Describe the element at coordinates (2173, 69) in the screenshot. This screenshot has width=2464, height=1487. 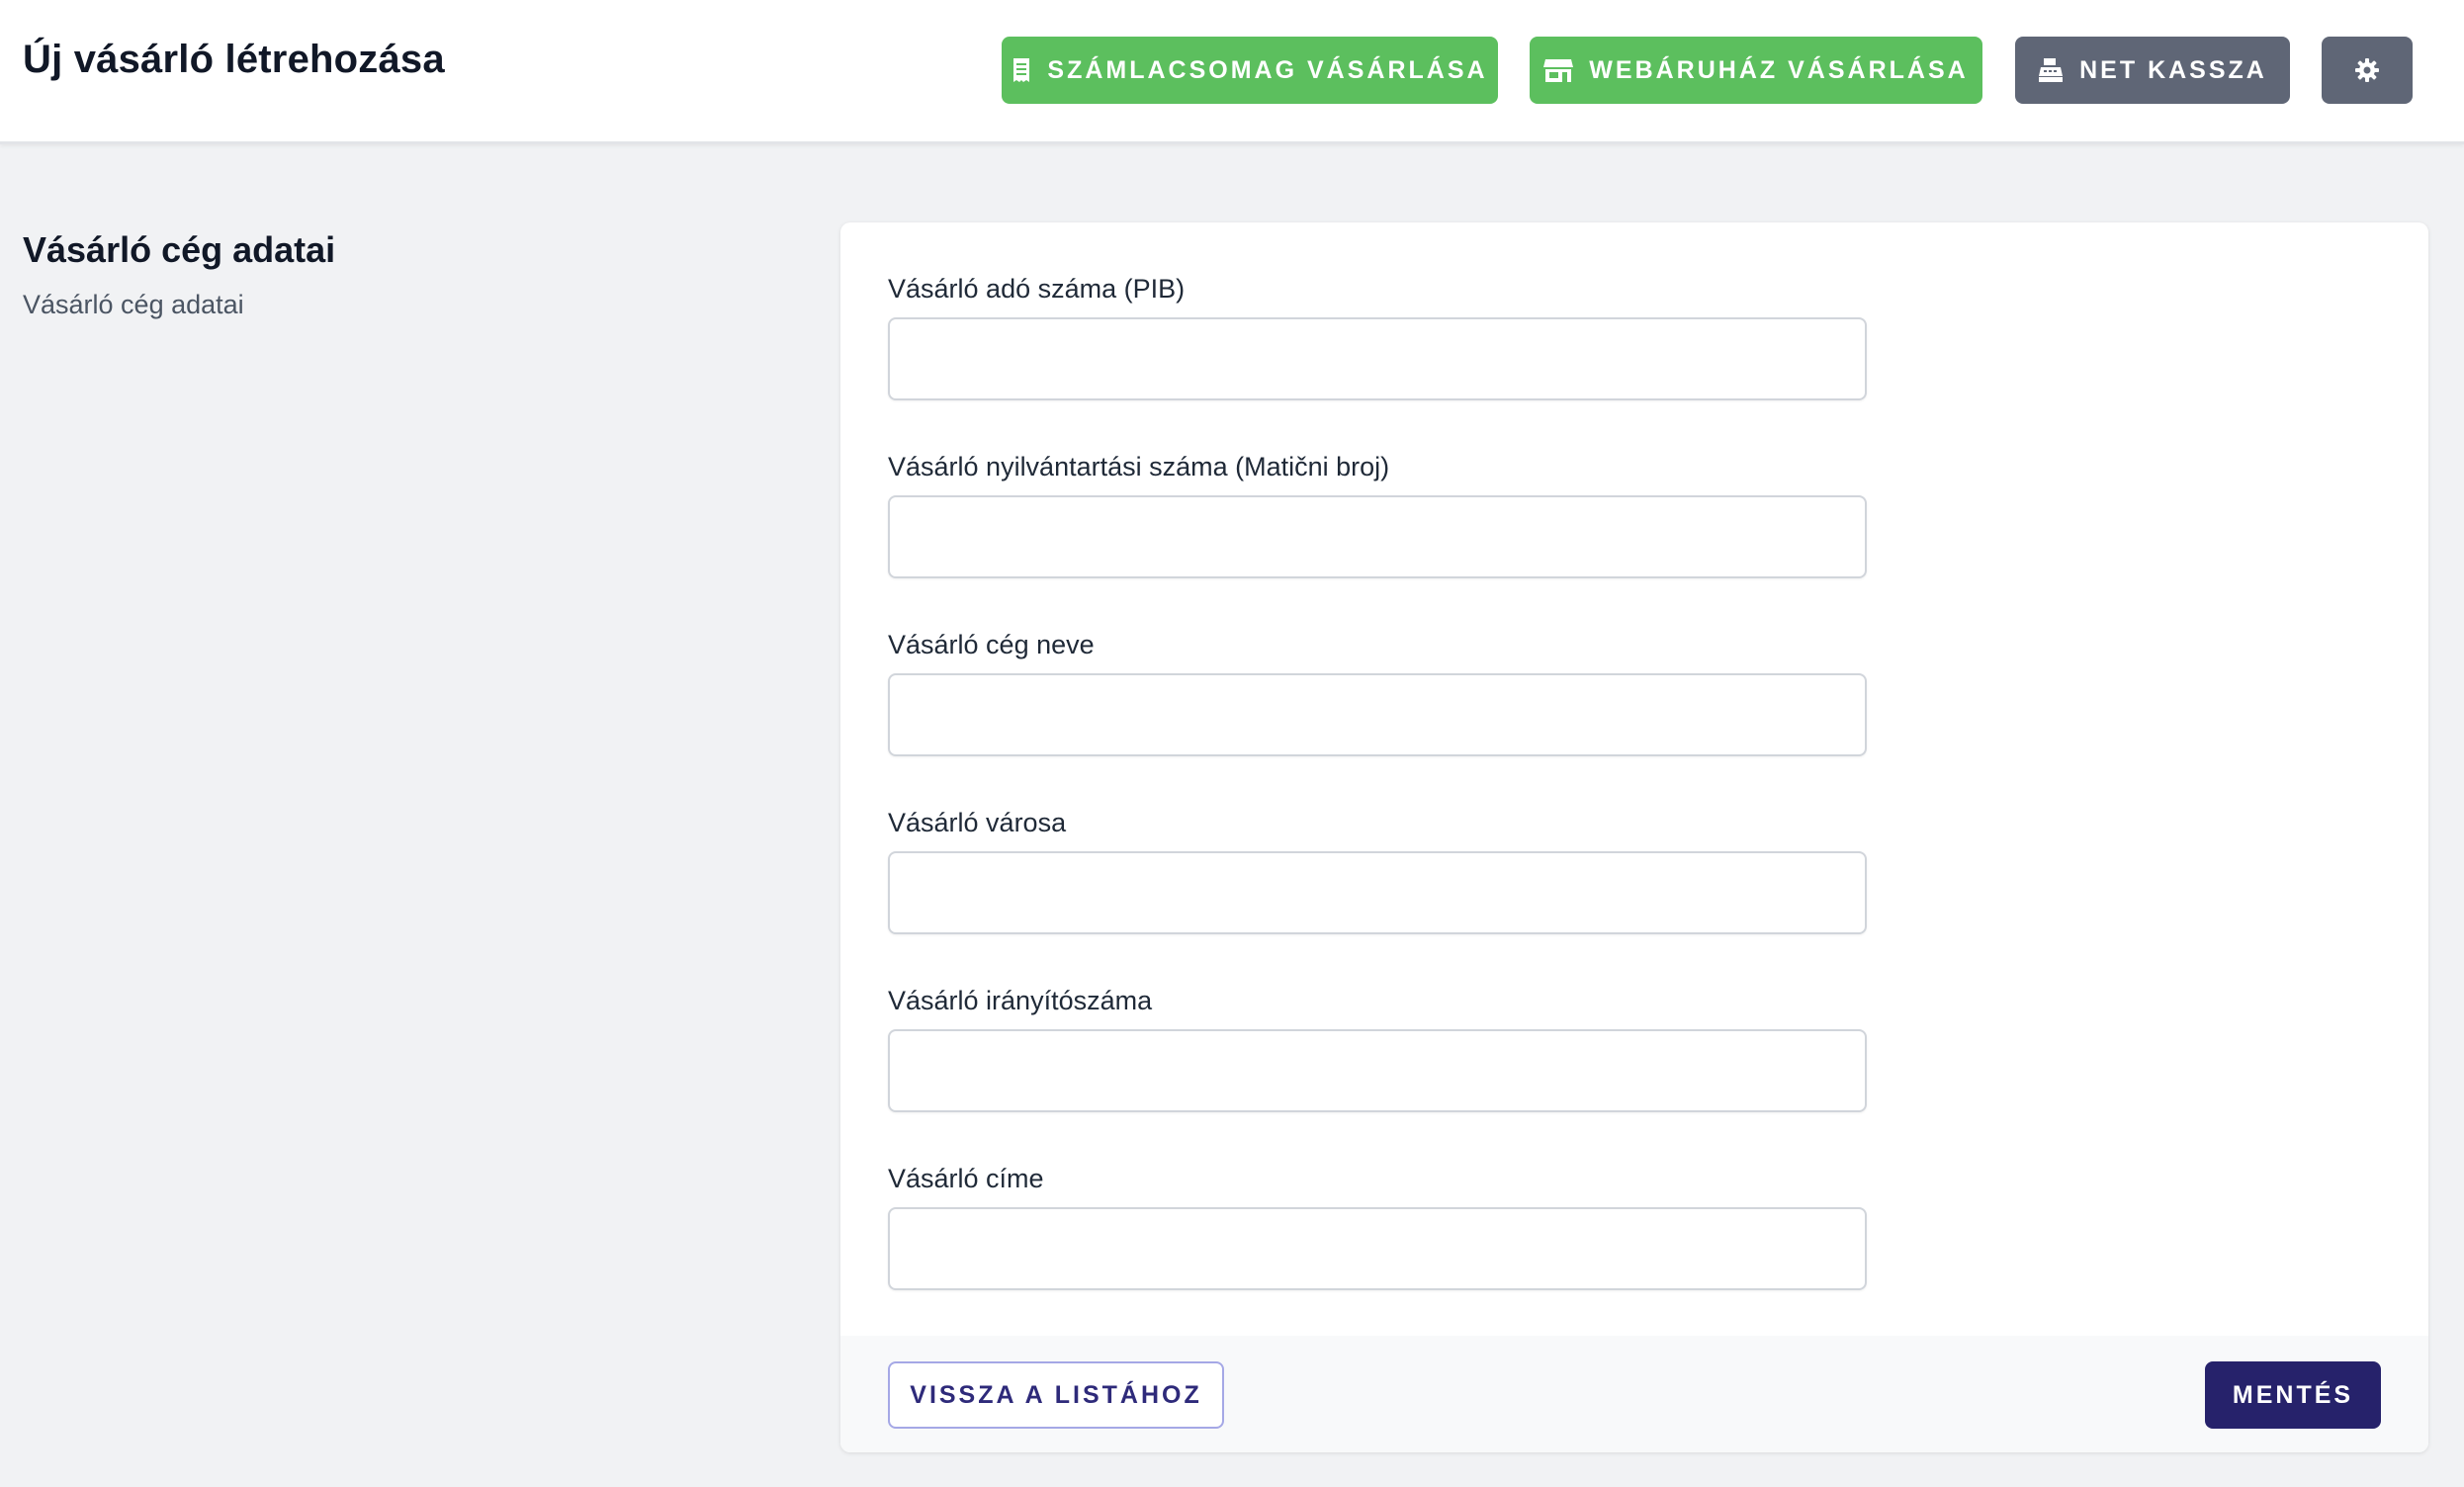
I see `net-kassza-label: NET KASSZA` at that location.